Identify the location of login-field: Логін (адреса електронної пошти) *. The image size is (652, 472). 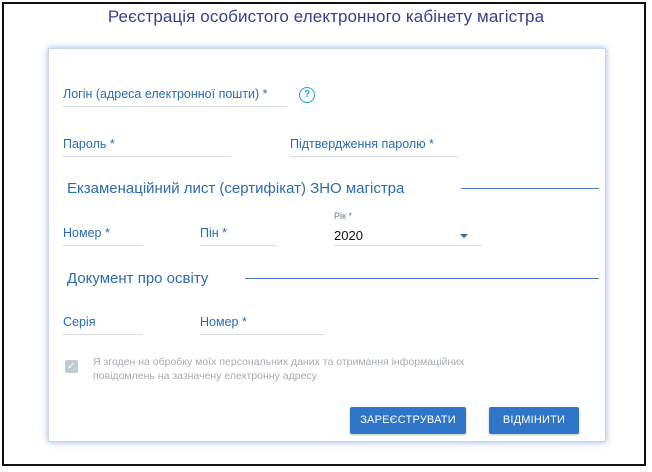
(175, 97).